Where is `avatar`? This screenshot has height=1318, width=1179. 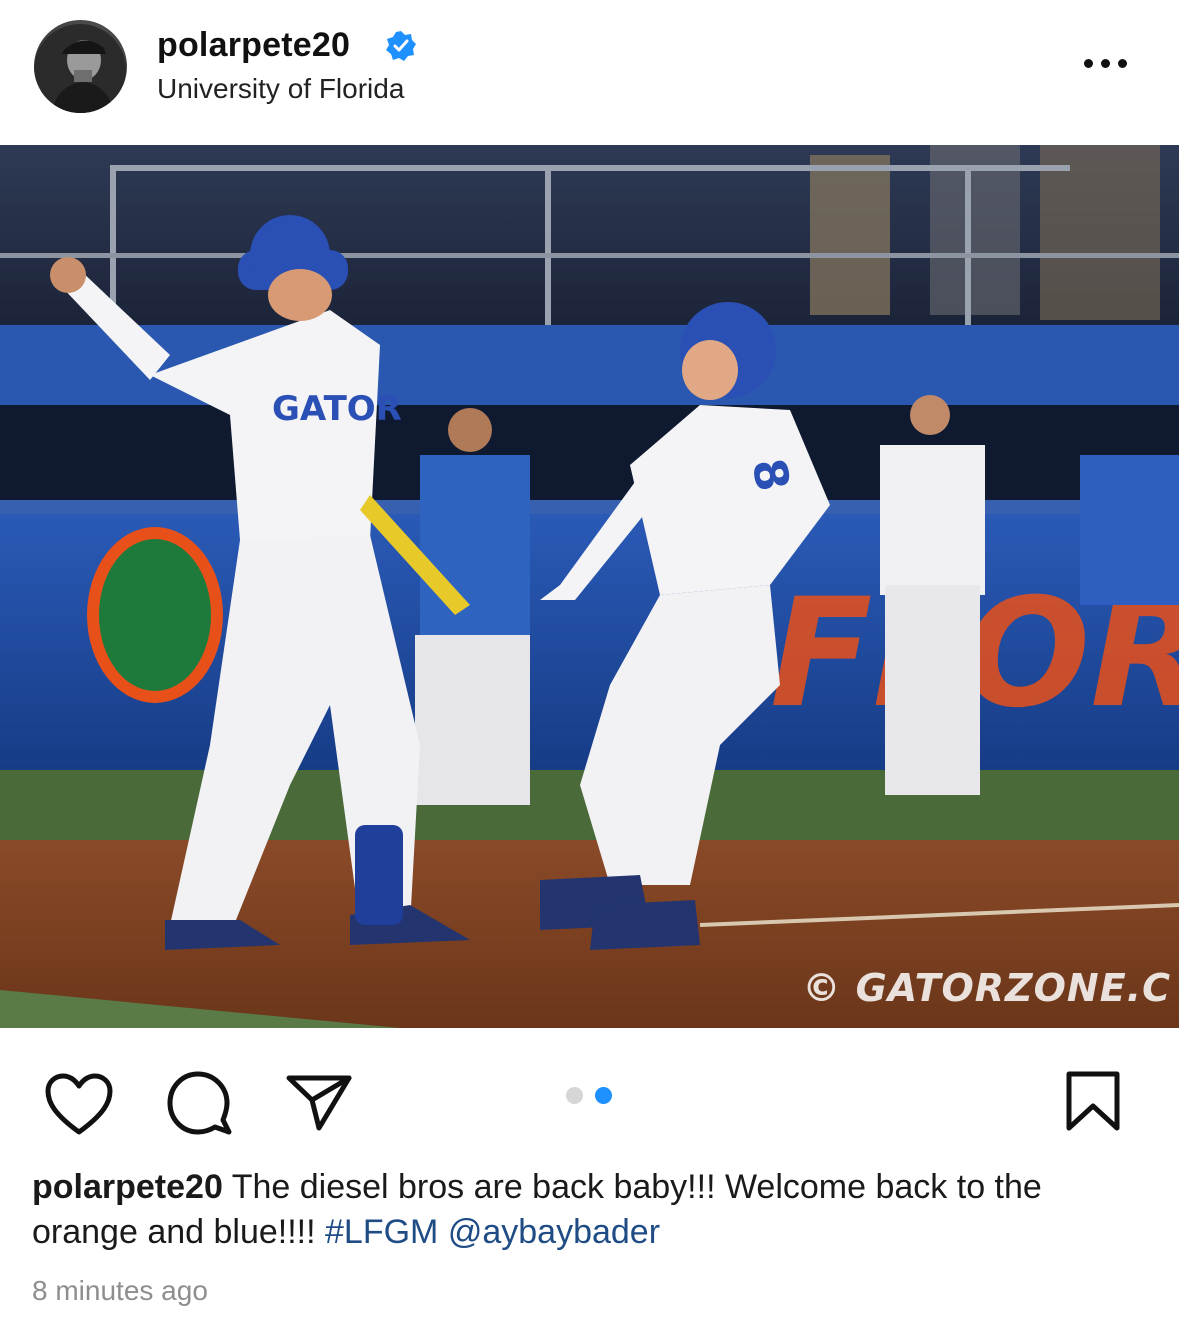 avatar is located at coordinates (80, 66).